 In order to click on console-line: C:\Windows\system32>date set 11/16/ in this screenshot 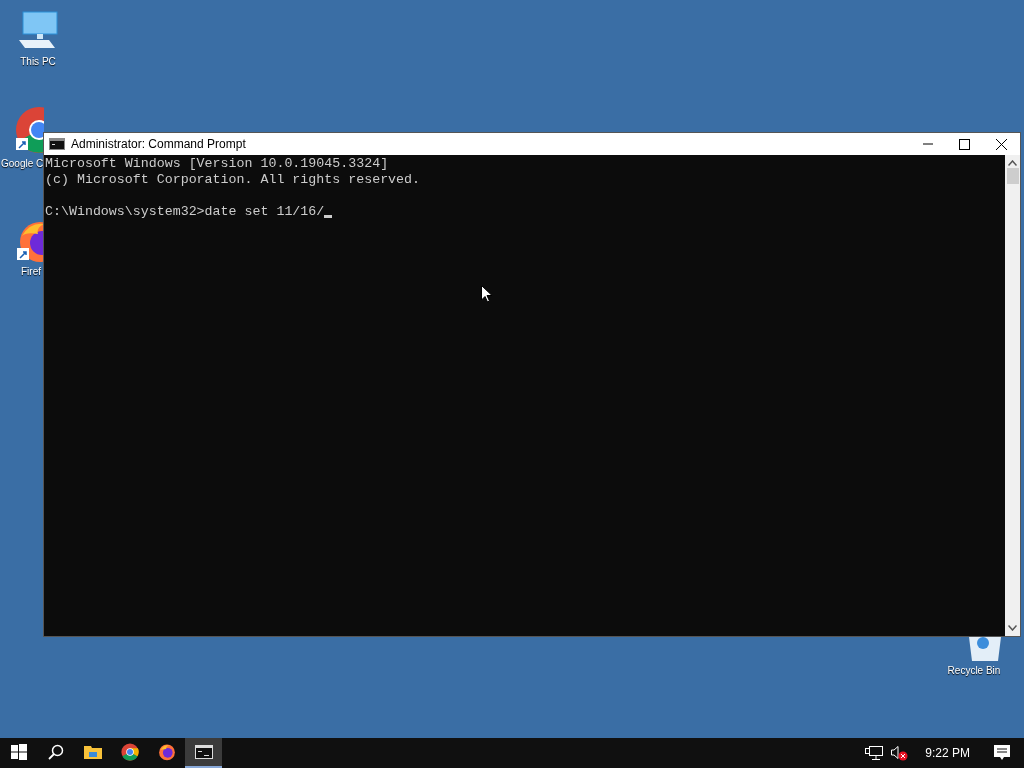, I will do `click(185, 212)`.